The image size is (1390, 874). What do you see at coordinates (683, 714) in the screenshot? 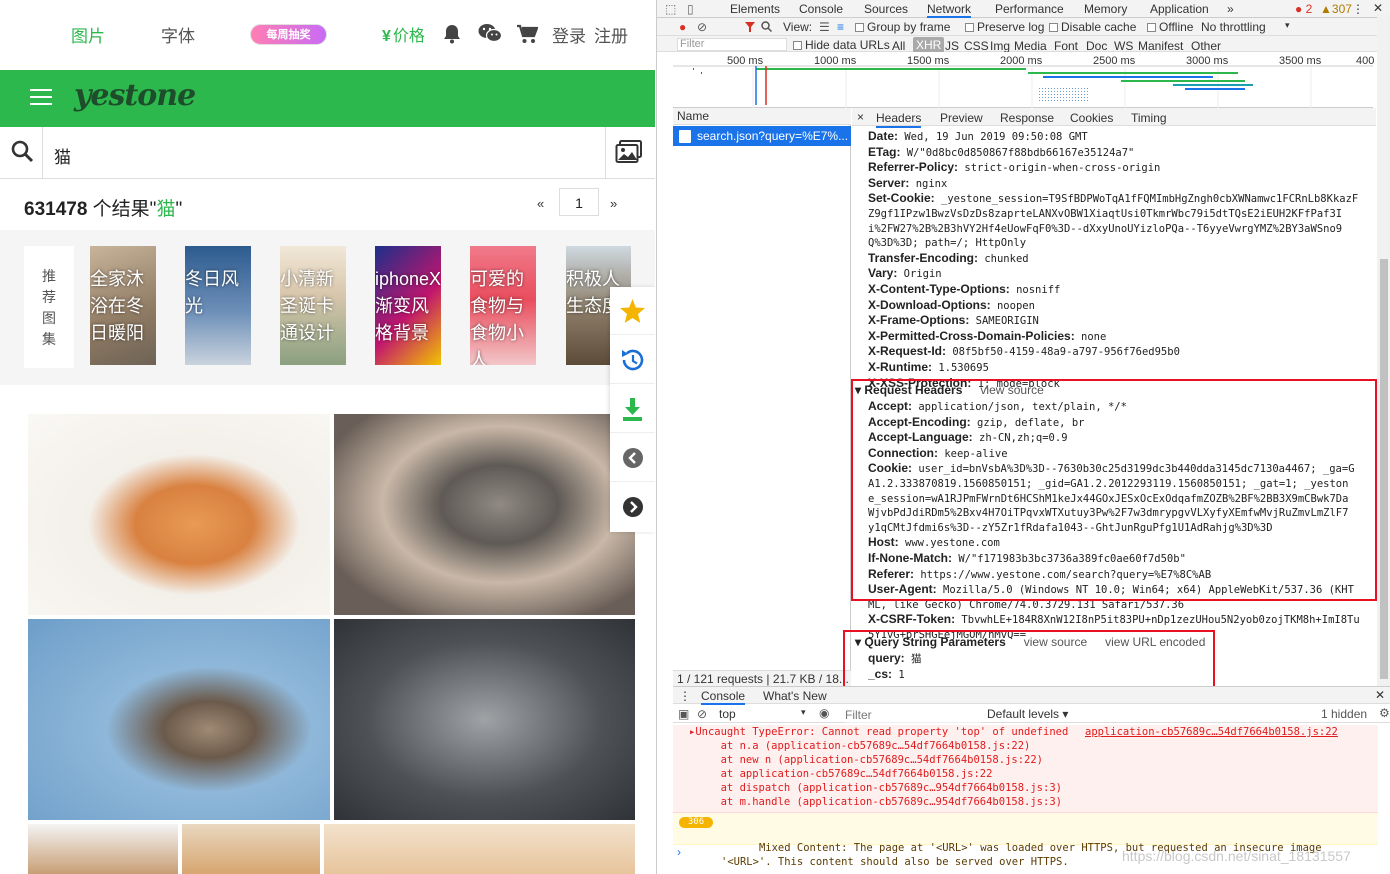
I see `sidebar-toggle-icon: ▣` at bounding box center [683, 714].